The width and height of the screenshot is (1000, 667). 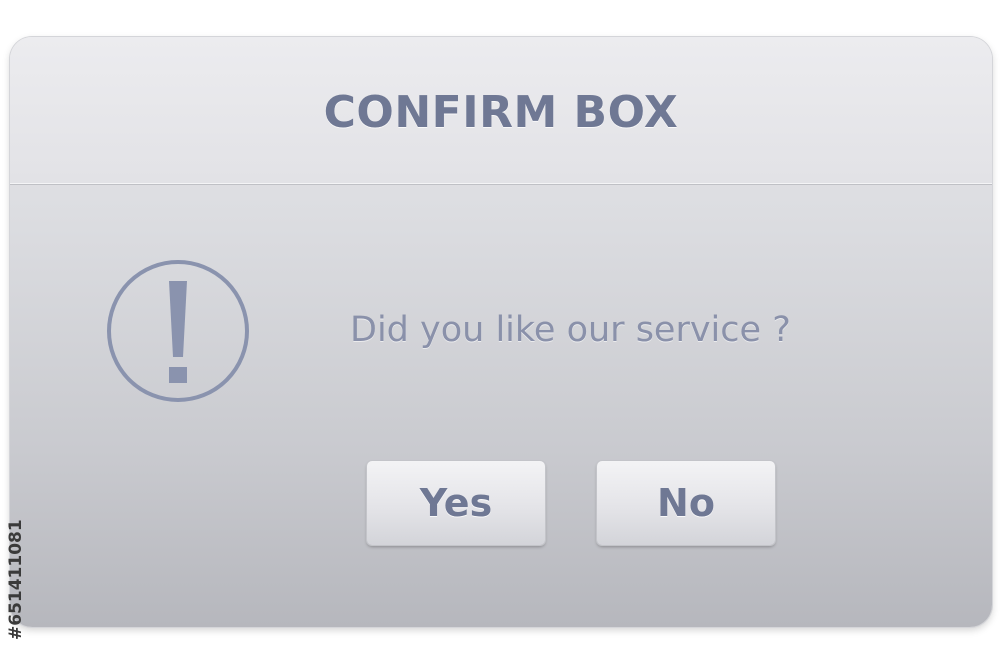 I want to click on yes-button: Yes, so click(x=456, y=503).